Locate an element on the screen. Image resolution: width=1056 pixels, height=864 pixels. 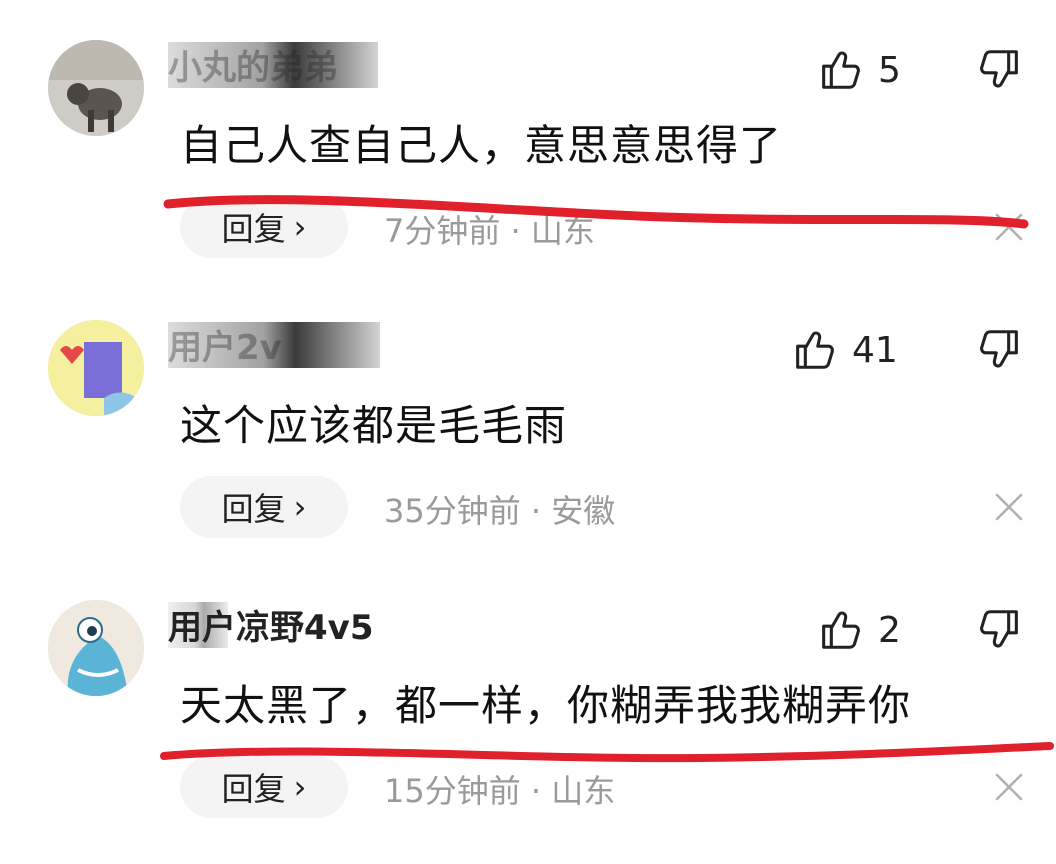
comment-time: 35分钟前 is located at coordinates (452, 511).